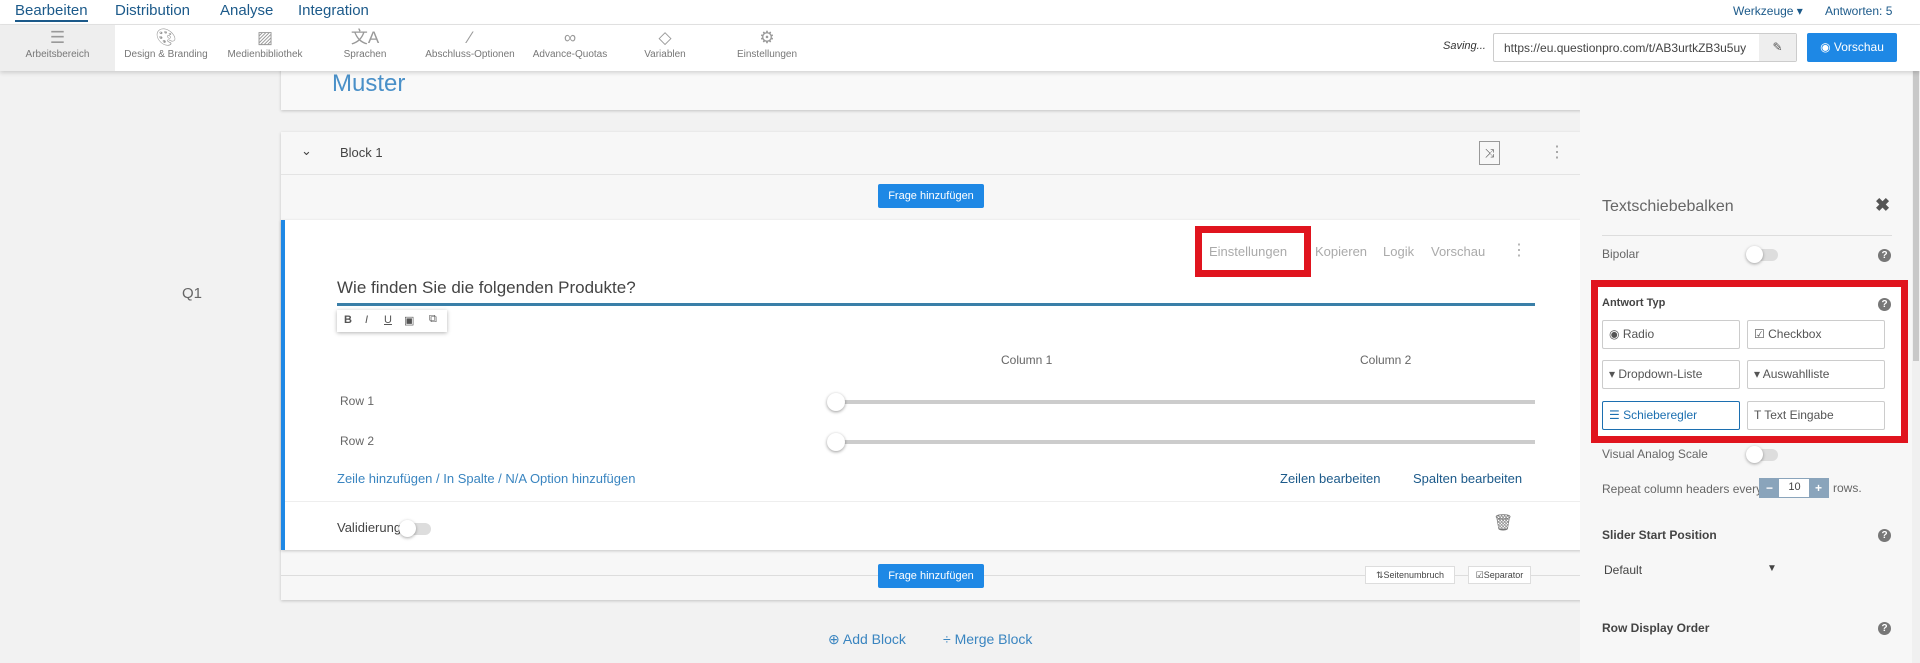  What do you see at coordinates (57, 48) in the screenshot?
I see `tool-arbeitsbereich: ☰ Arbeitsbereich` at bounding box center [57, 48].